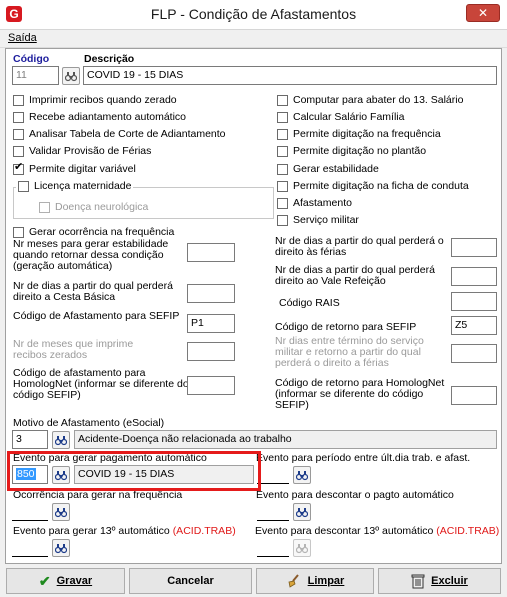 This screenshot has width=507, height=597. What do you see at coordinates (211, 252) in the screenshot?
I see `nr-meses-estab-input` at bounding box center [211, 252].